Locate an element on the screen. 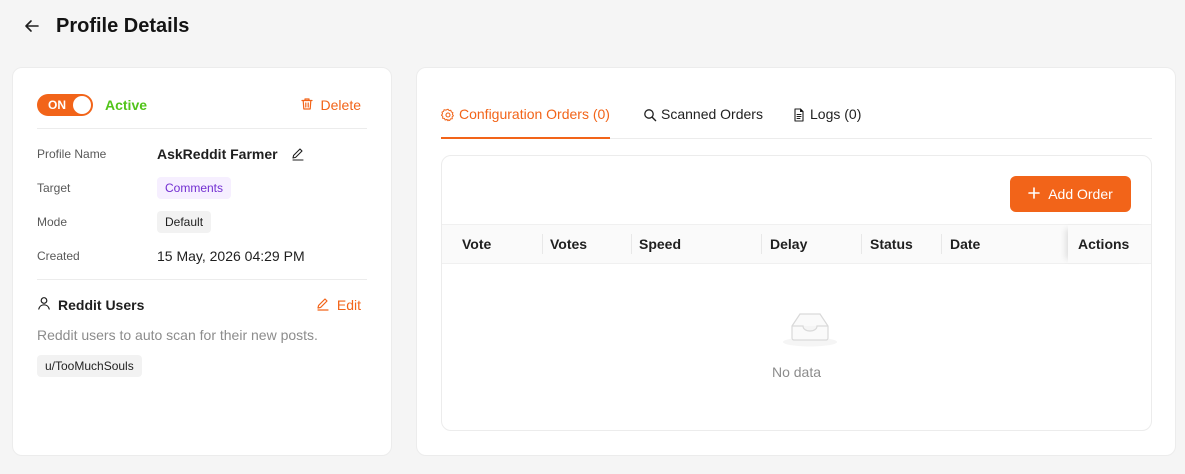  column-header-date: Date is located at coordinates (965, 244).